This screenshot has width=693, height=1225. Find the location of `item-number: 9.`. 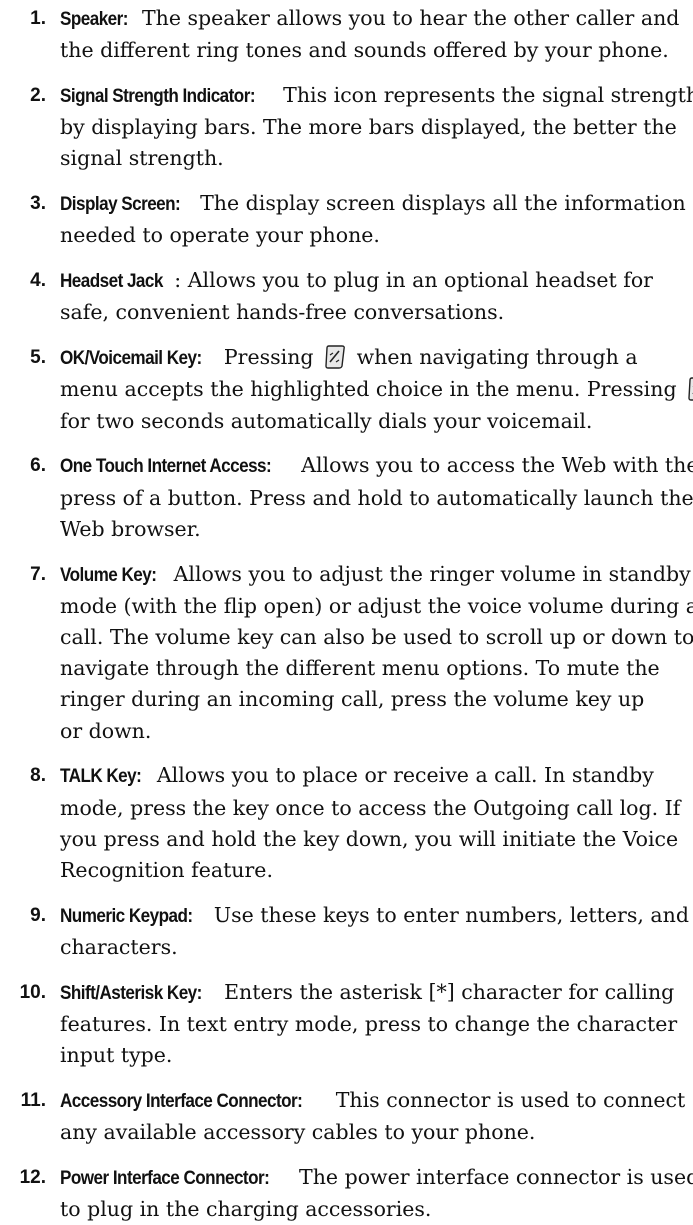

item-number: 9. is located at coordinates (38, 915).